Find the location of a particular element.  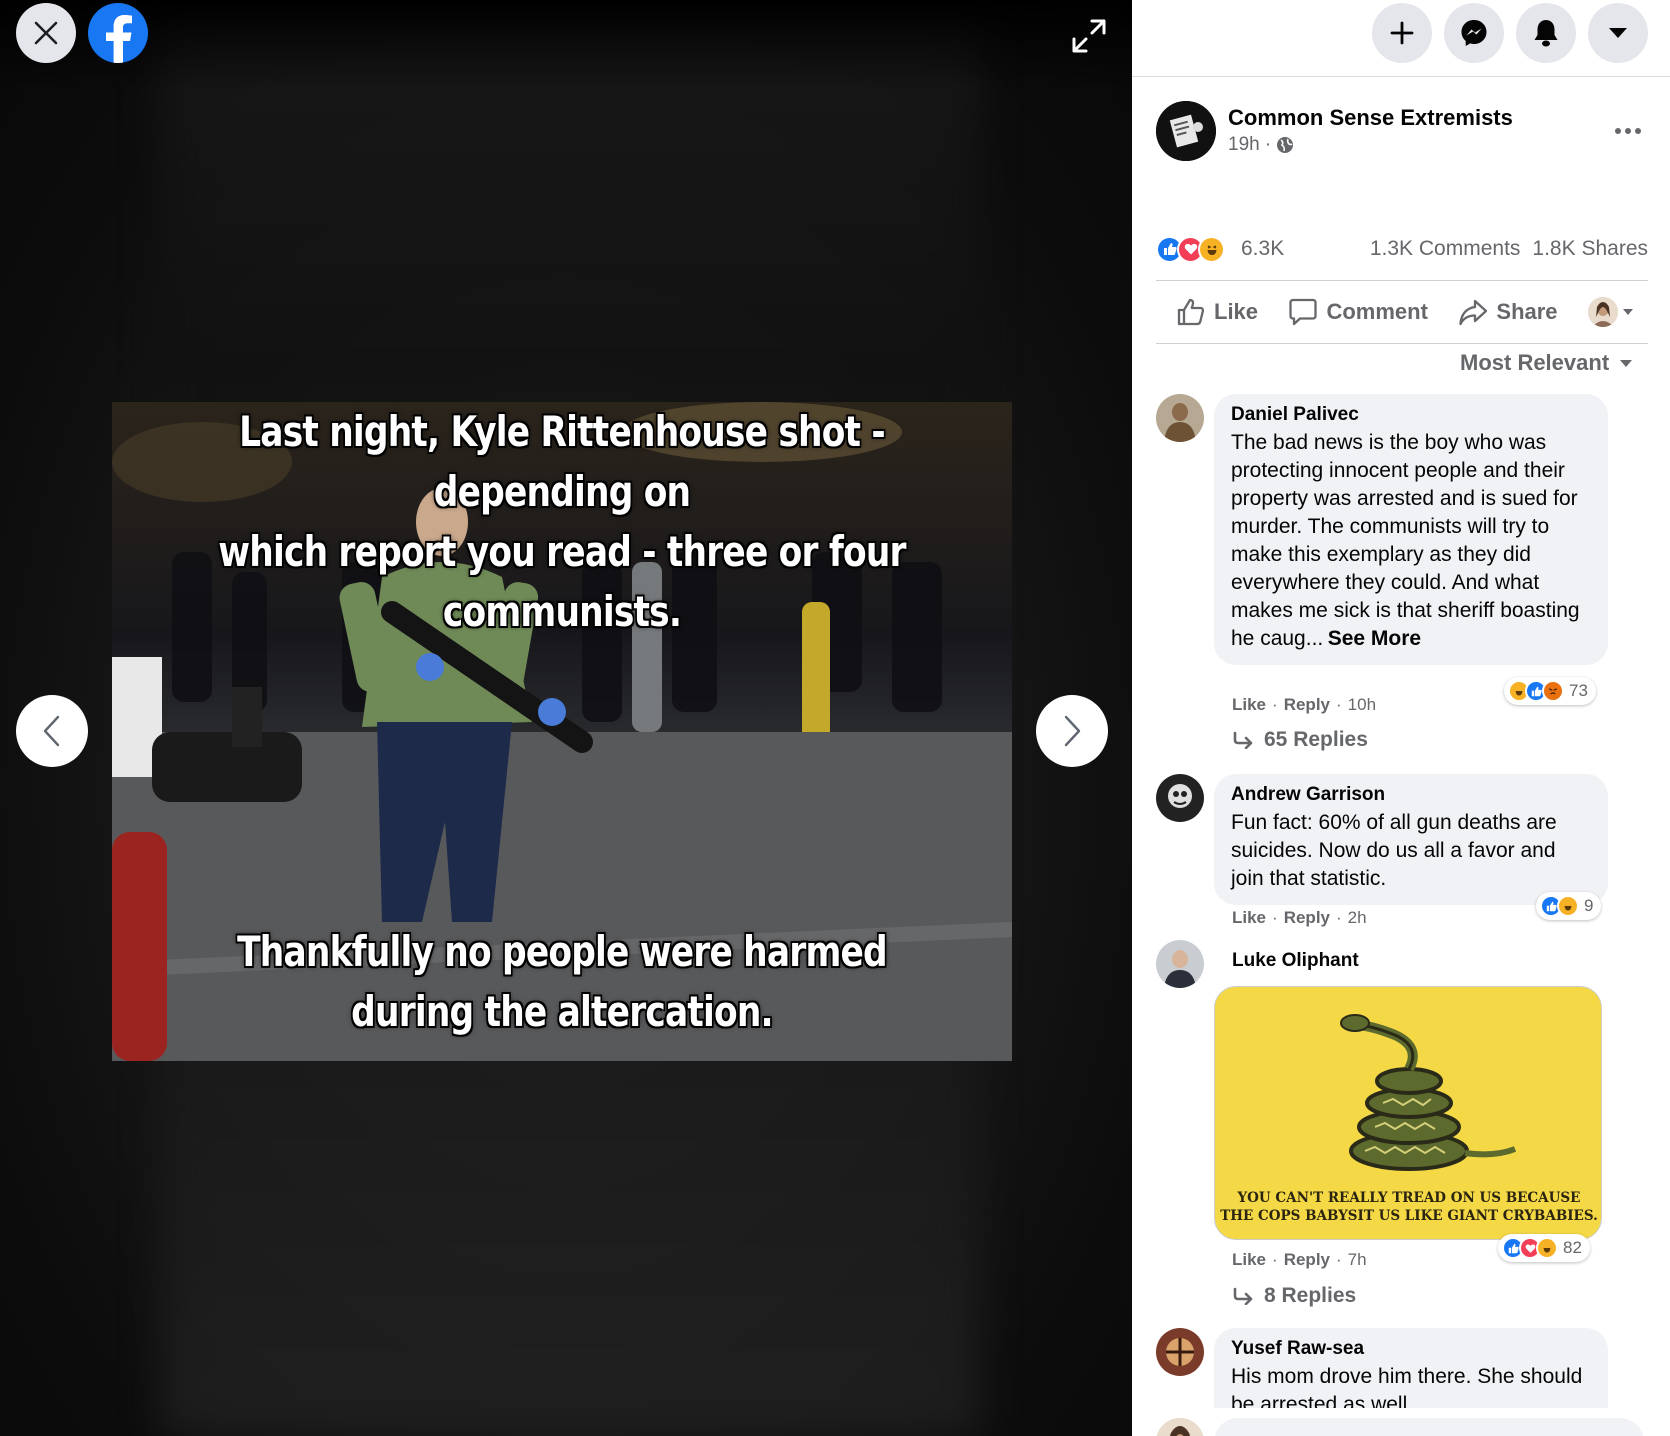

globe-icon is located at coordinates (1285, 145).